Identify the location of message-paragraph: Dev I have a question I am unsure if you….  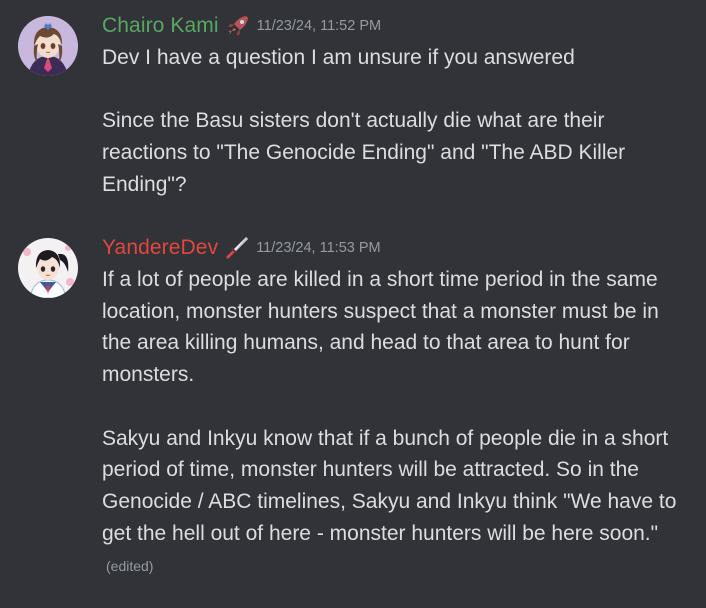
(338, 57).